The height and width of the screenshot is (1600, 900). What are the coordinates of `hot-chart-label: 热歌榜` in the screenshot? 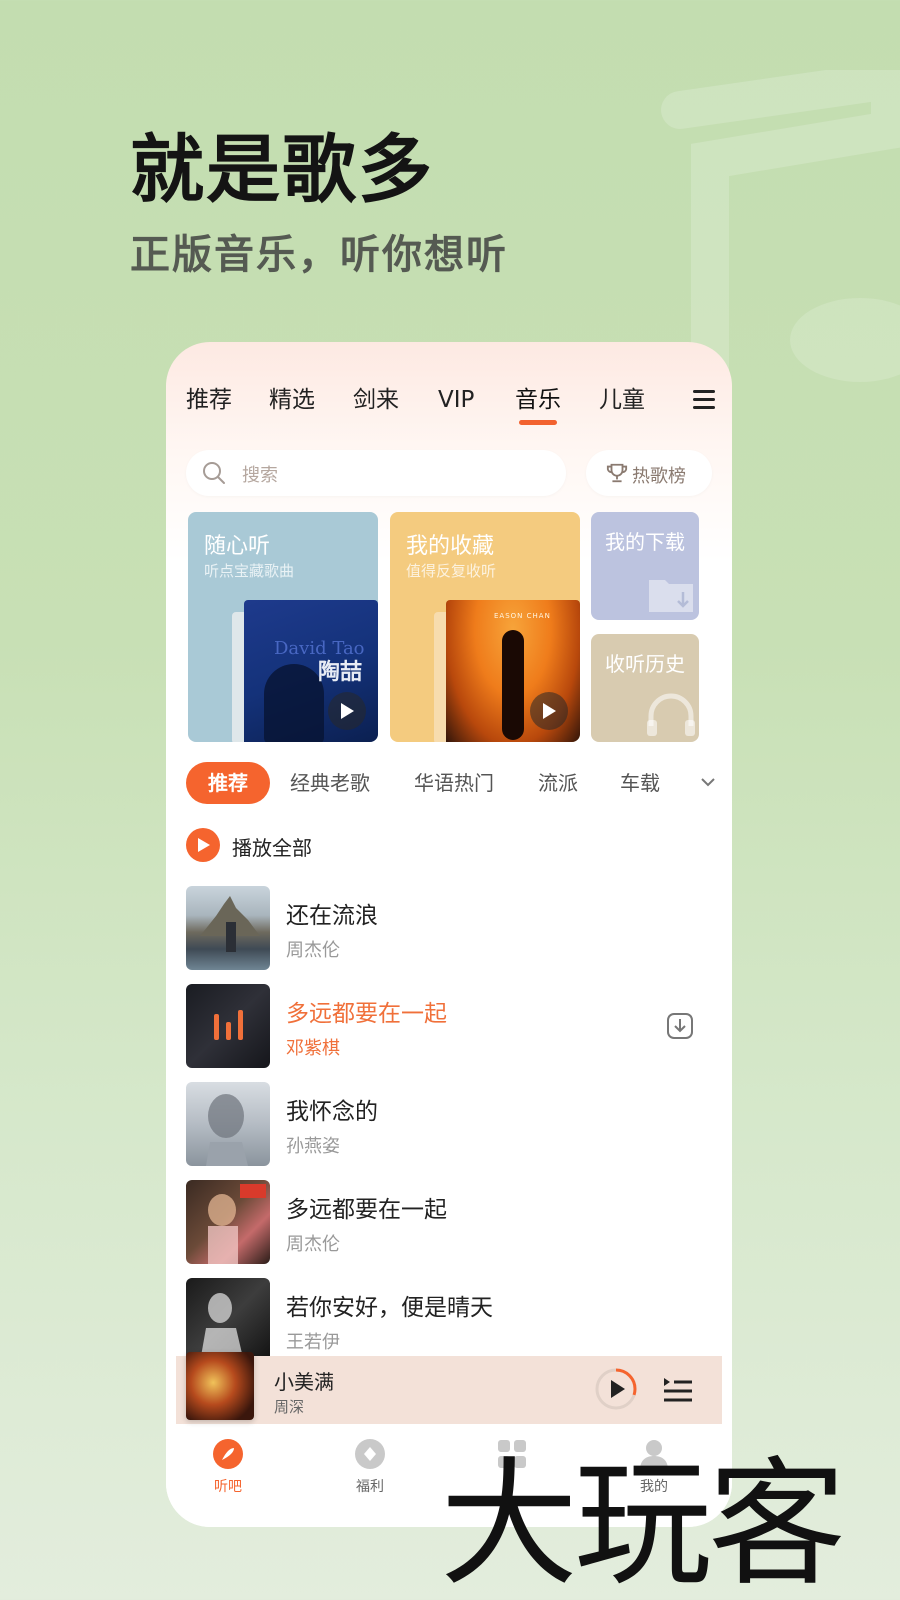 It's located at (659, 476).